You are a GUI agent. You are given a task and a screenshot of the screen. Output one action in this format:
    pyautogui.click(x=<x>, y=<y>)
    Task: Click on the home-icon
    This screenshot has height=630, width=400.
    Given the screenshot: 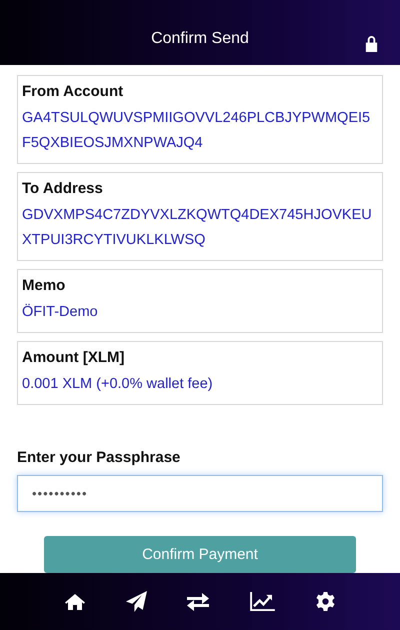 What is the action you would take?
    pyautogui.click(x=75, y=601)
    